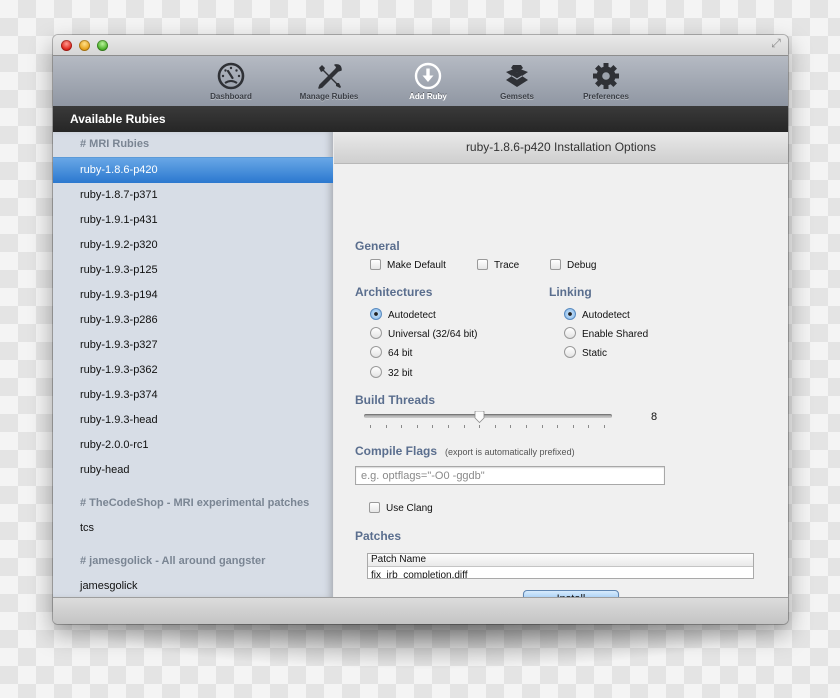 This screenshot has height=698, width=840. What do you see at coordinates (560, 560) in the screenshot?
I see `patch-name-column-header: Patch Name` at bounding box center [560, 560].